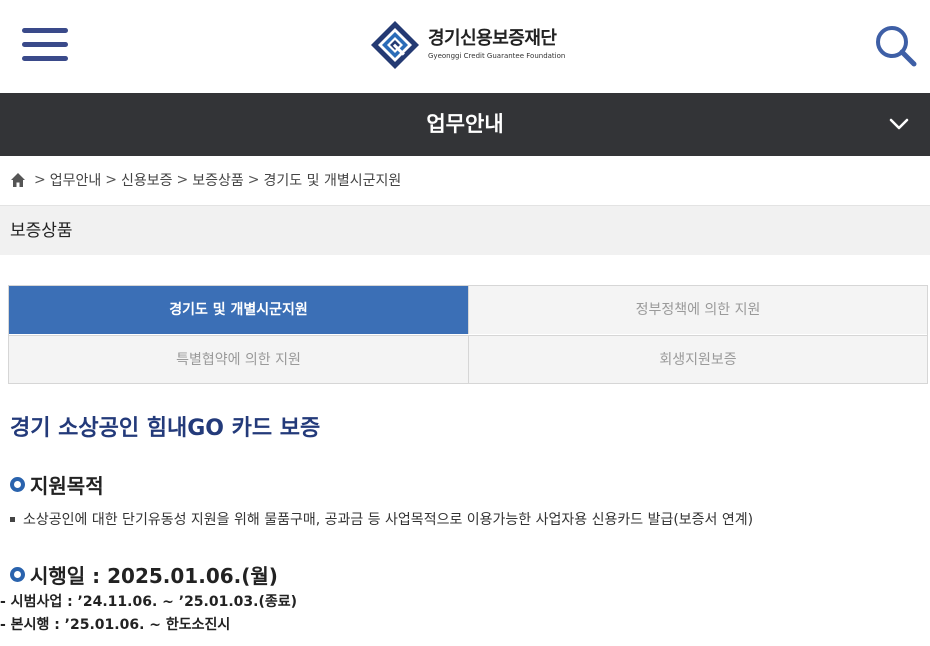 The width and height of the screenshot is (930, 646). I want to click on home-icon, so click(18, 180).